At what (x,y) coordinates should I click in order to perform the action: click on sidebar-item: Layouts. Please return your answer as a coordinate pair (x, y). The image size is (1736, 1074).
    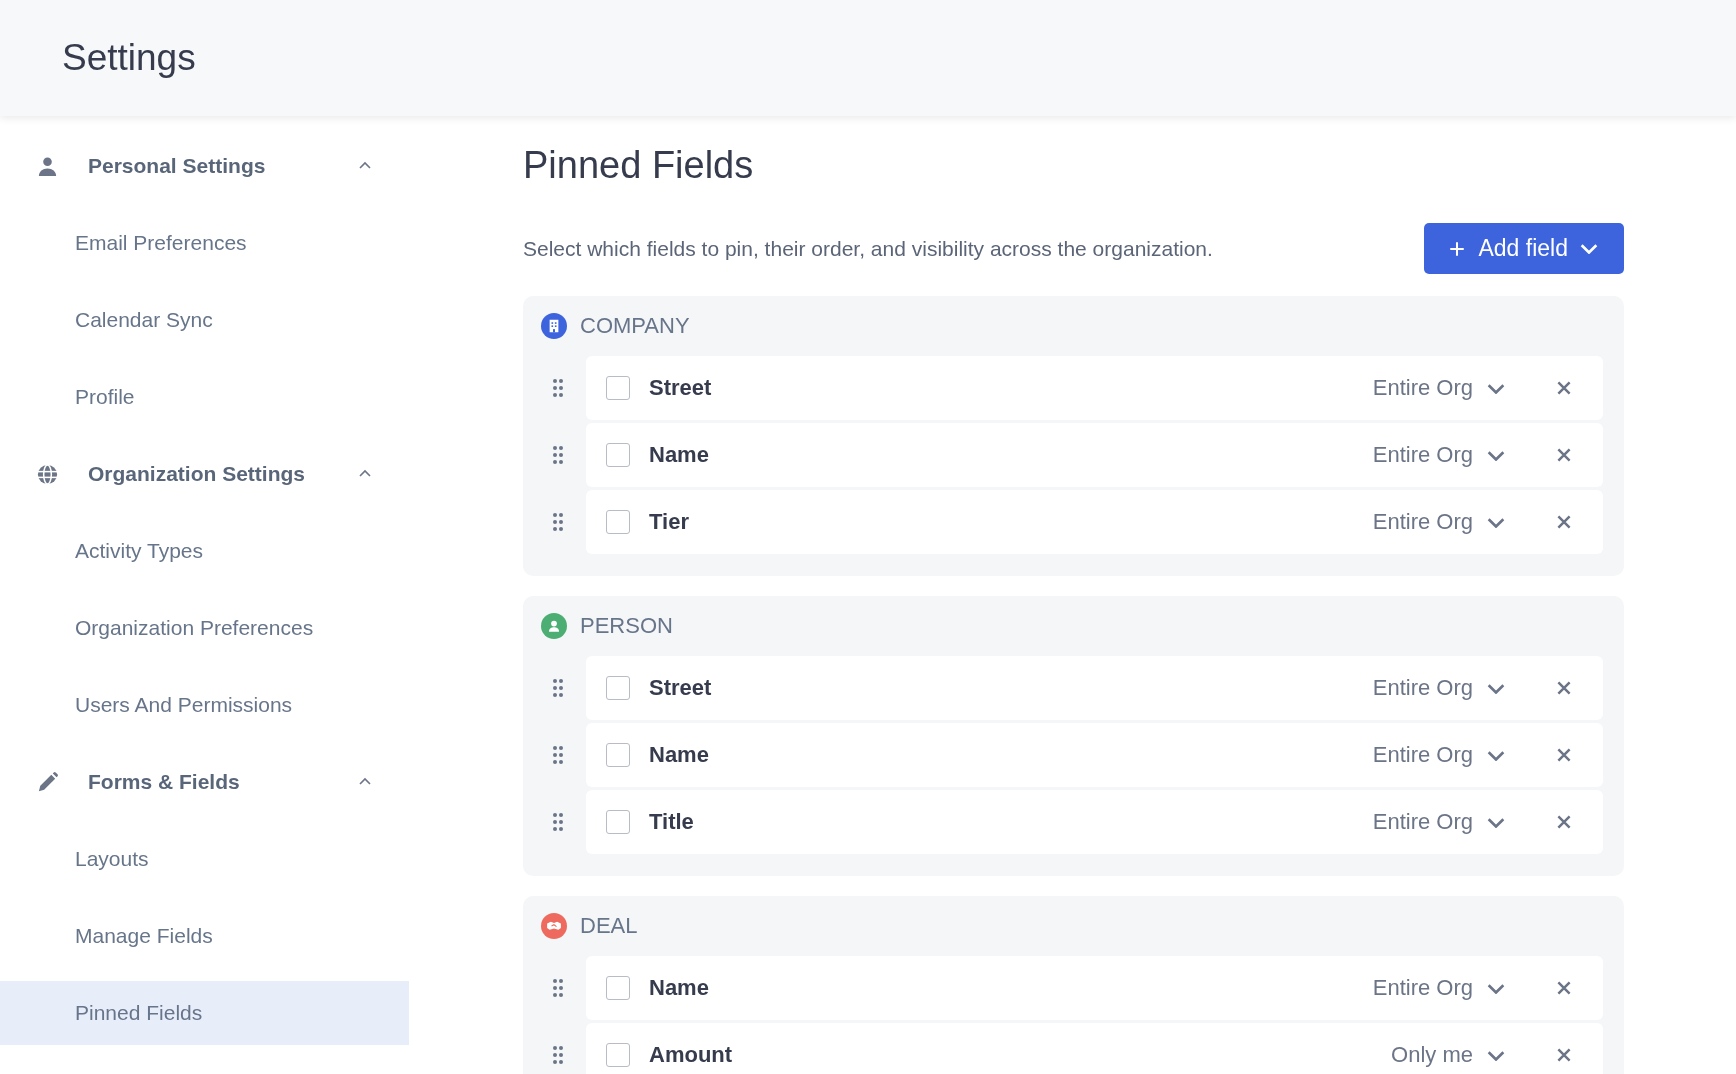
    Looking at the image, I should click on (204, 859).